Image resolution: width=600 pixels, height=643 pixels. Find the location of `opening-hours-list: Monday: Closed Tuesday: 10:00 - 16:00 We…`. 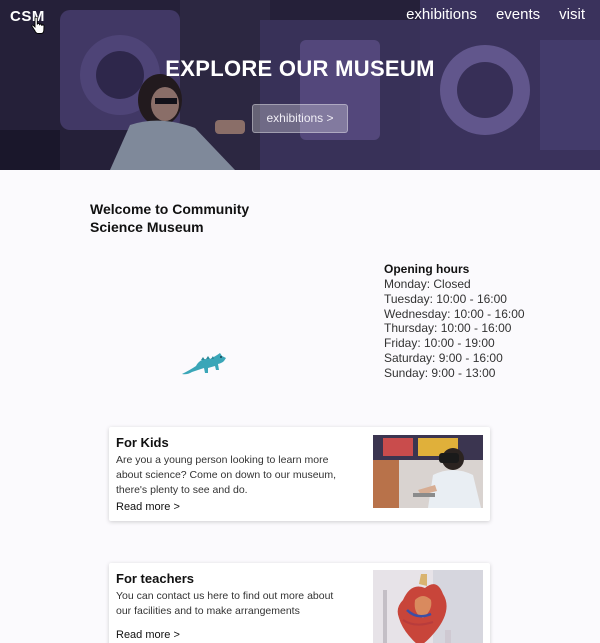

opening-hours-list: Monday: Closed Tuesday: 10:00 - 16:00 We… is located at coordinates (454, 329).